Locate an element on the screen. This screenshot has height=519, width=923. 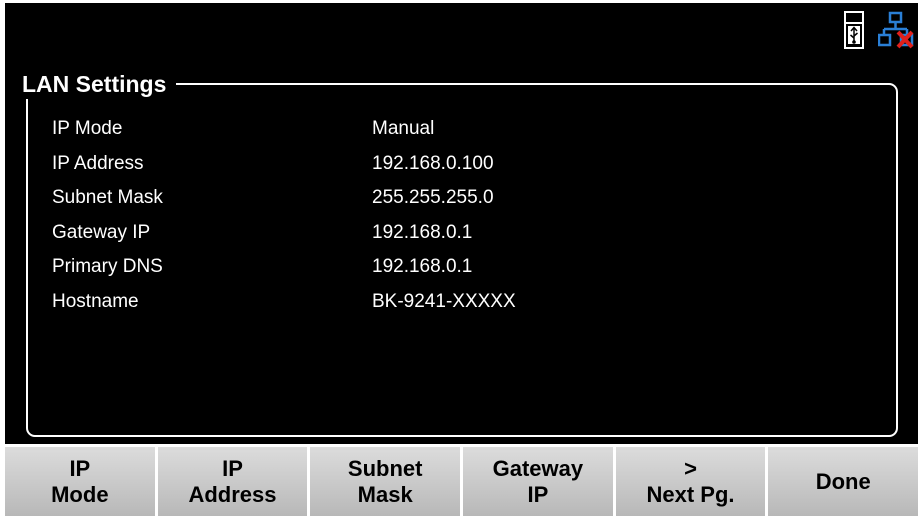
setting-label: Primary DNS is located at coordinates (107, 267).